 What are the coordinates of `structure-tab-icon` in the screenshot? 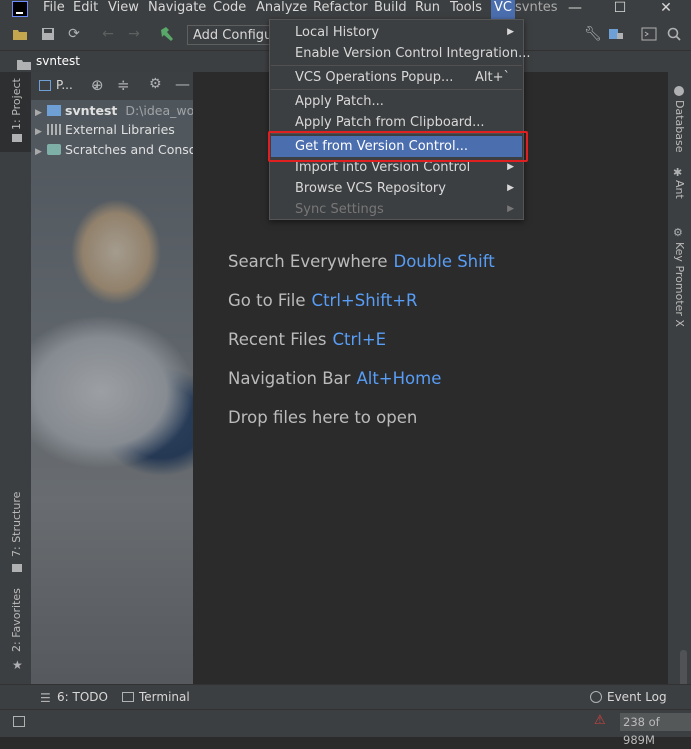 It's located at (17, 568).